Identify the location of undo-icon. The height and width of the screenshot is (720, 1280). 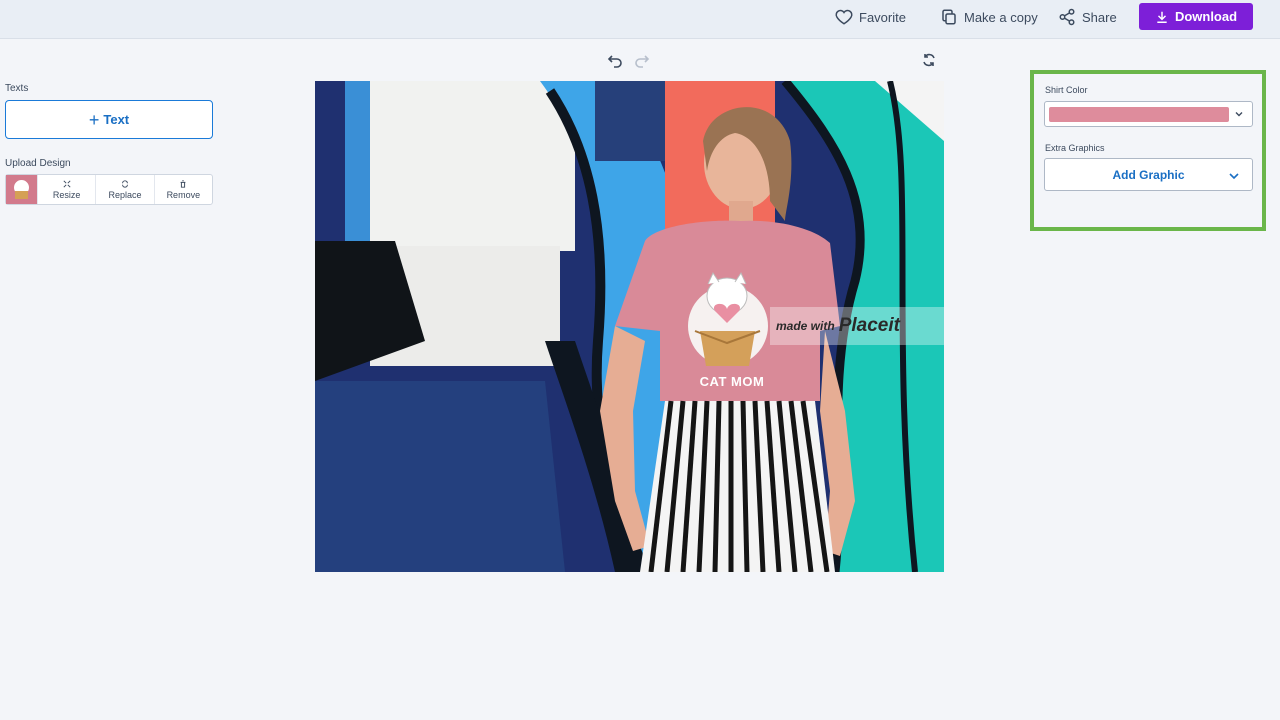
(615, 60).